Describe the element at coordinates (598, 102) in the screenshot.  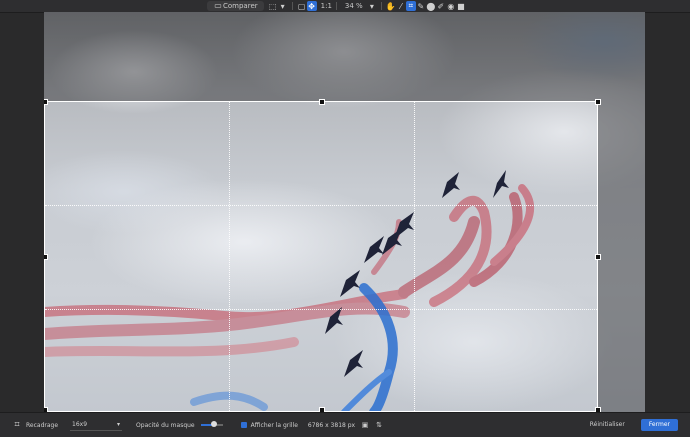
I see `crop-handle-top-right` at that location.